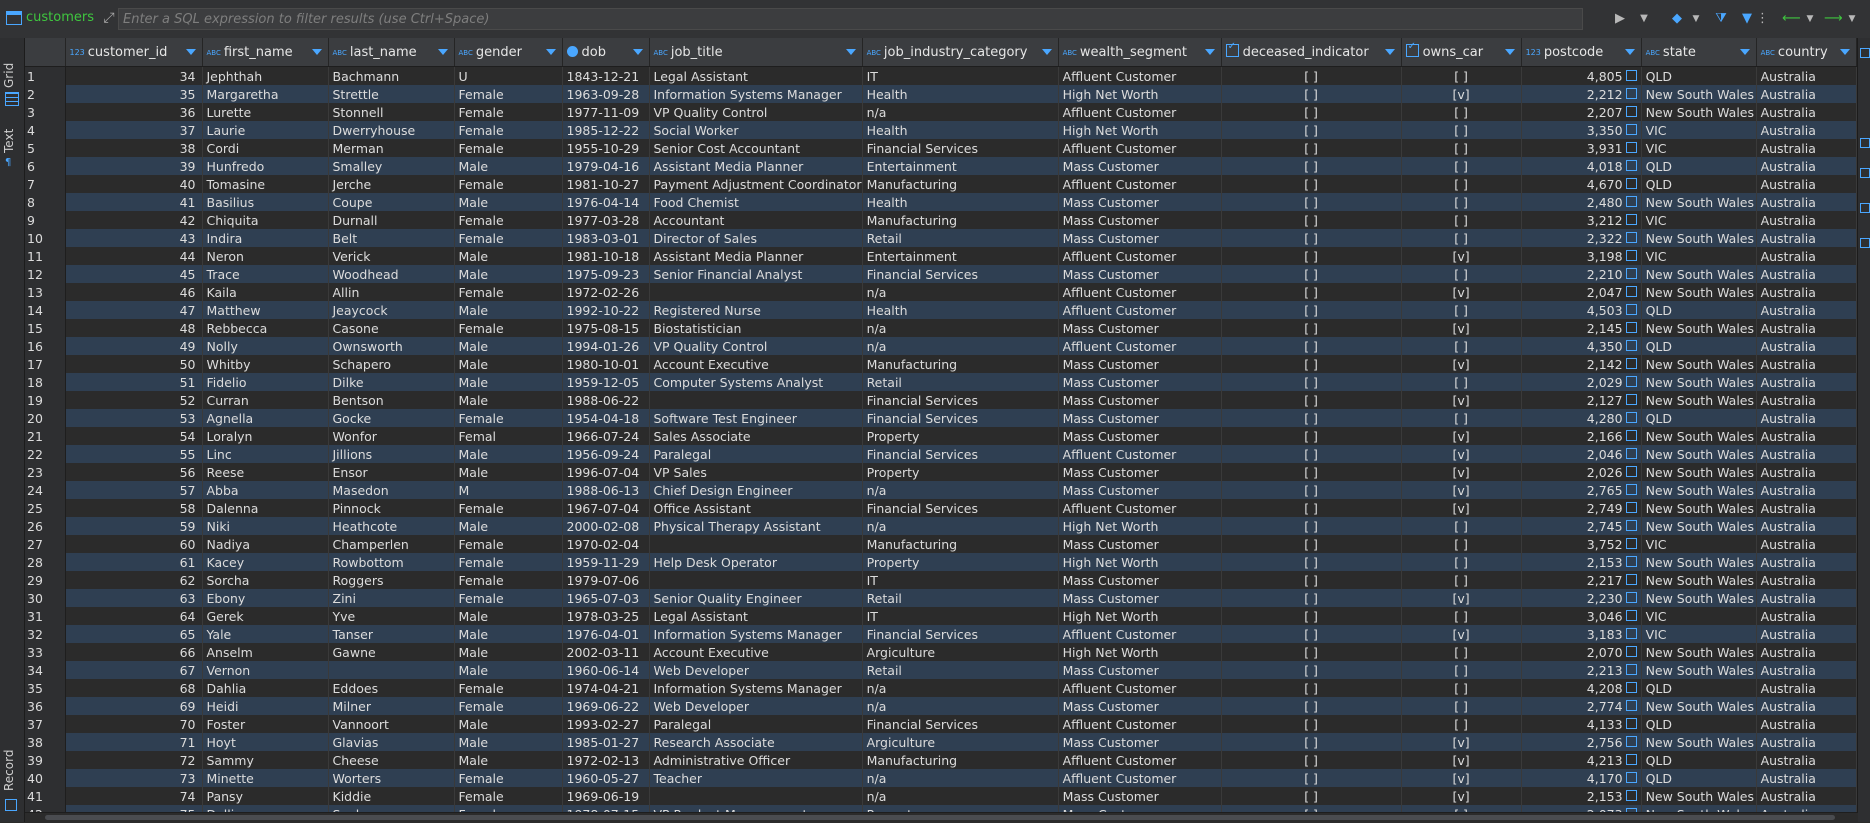 Image resolution: width=1870 pixels, height=823 pixels. Describe the element at coordinates (265, 418) in the screenshot. I see `cell-first-name: Agnella` at that location.